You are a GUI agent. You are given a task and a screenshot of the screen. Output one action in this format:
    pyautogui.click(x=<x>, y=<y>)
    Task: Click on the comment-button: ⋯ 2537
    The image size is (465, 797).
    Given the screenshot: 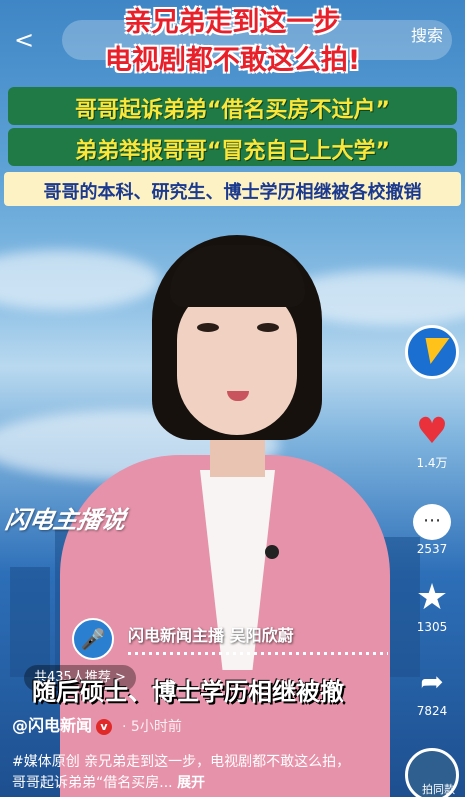 What is the action you would take?
    pyautogui.click(x=432, y=525)
    